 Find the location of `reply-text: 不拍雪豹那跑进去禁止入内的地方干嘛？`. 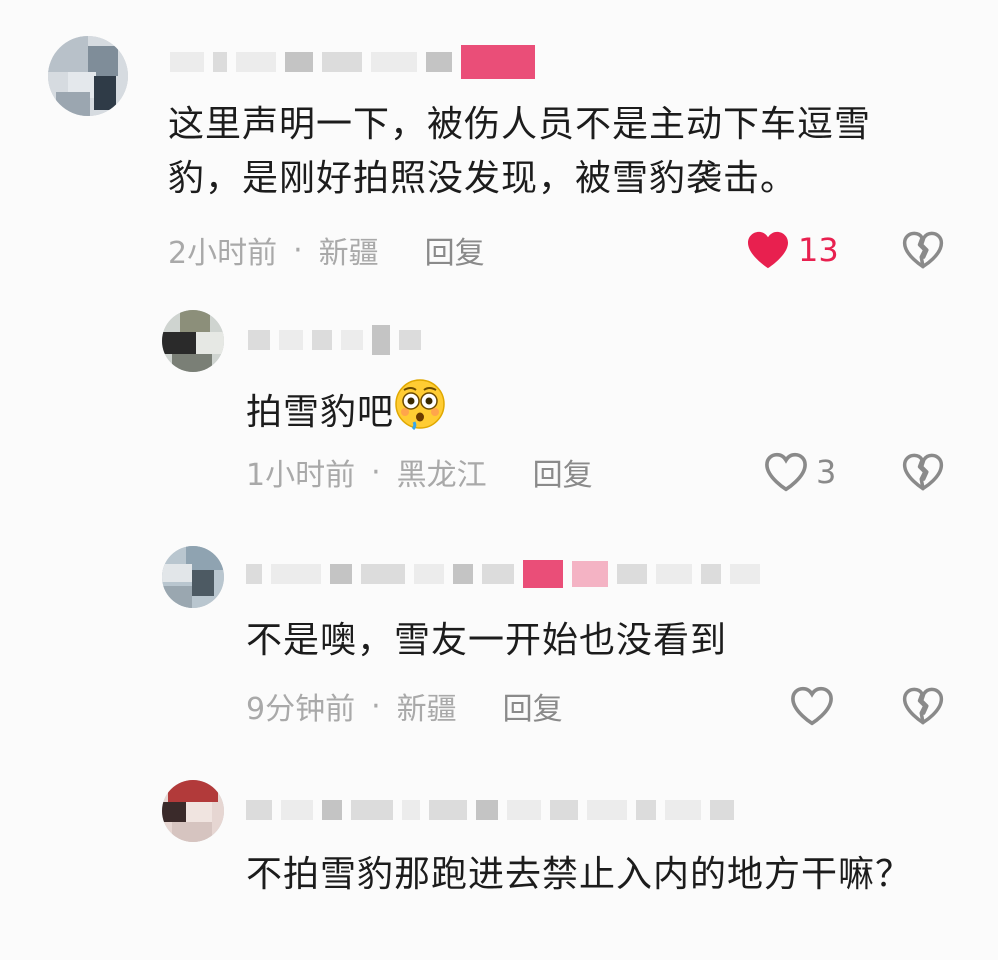

reply-text: 不拍雪豹那跑进去禁止入内的地方干嘛？ is located at coordinates (579, 874).